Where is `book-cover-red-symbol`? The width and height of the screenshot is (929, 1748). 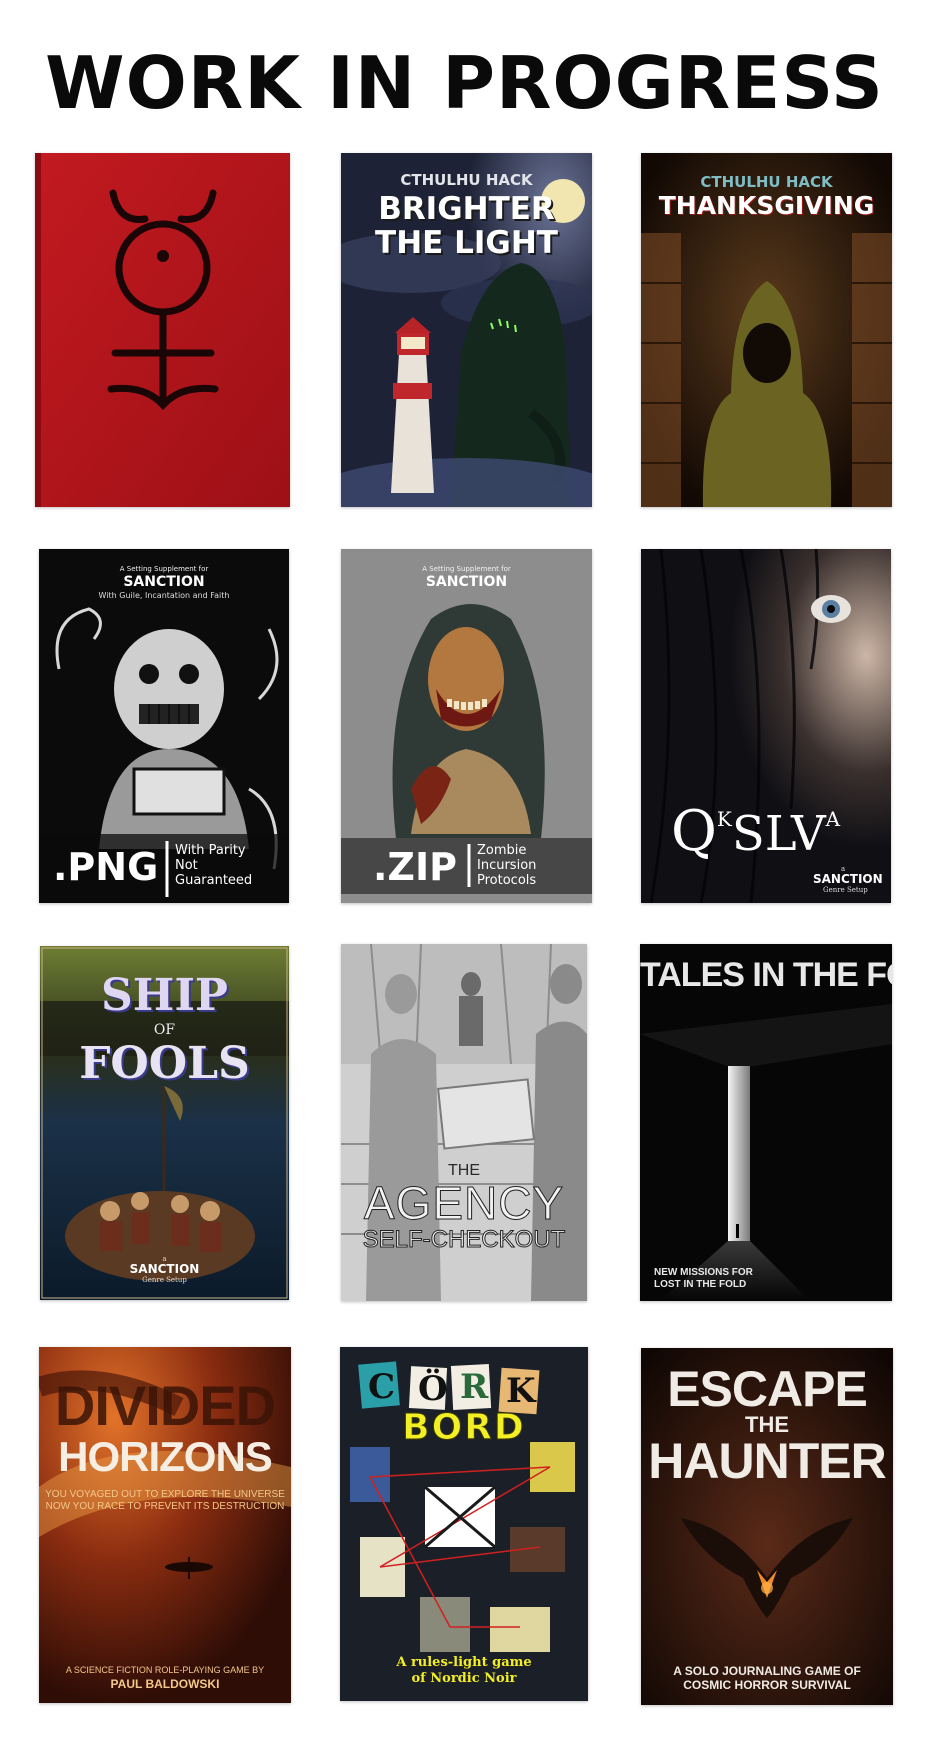
book-cover-red-symbol is located at coordinates (162, 330).